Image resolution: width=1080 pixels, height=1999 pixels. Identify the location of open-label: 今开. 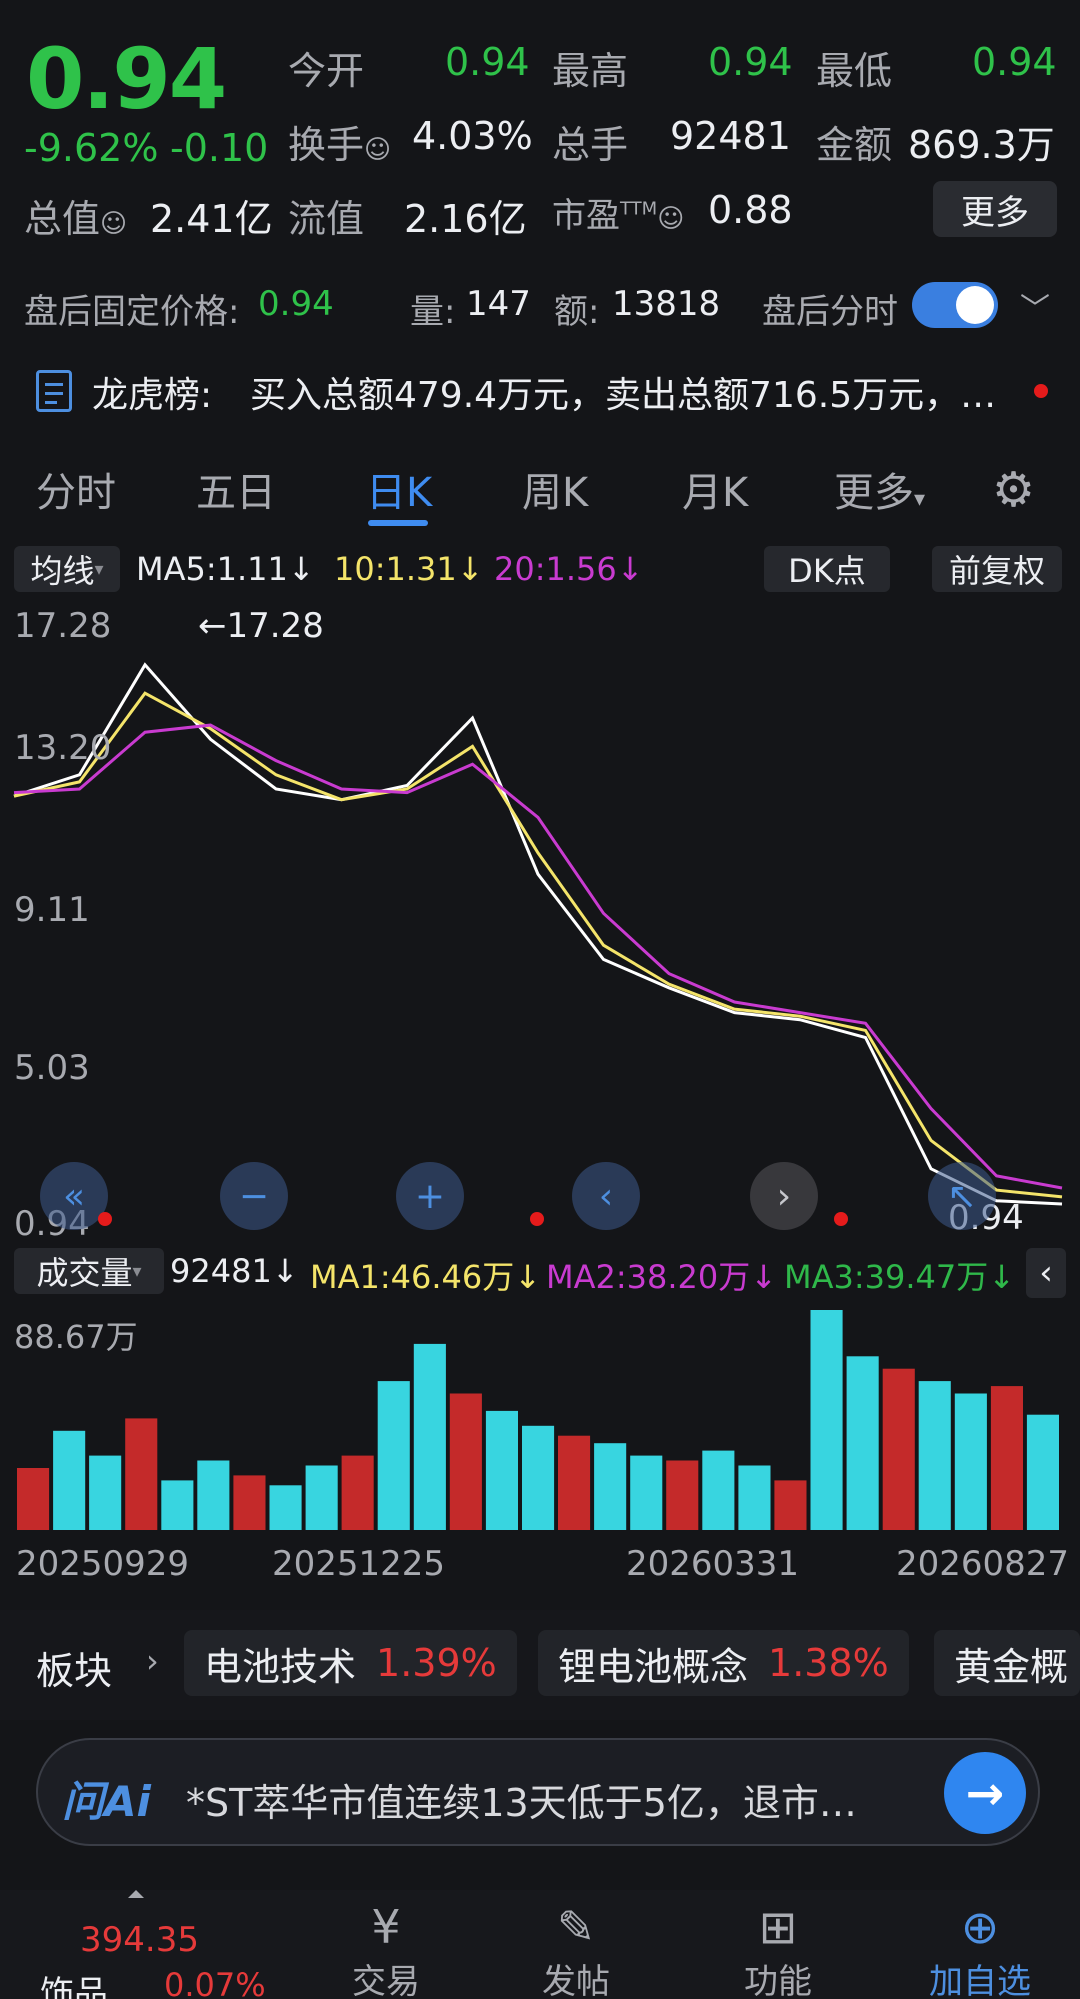
(326, 71).